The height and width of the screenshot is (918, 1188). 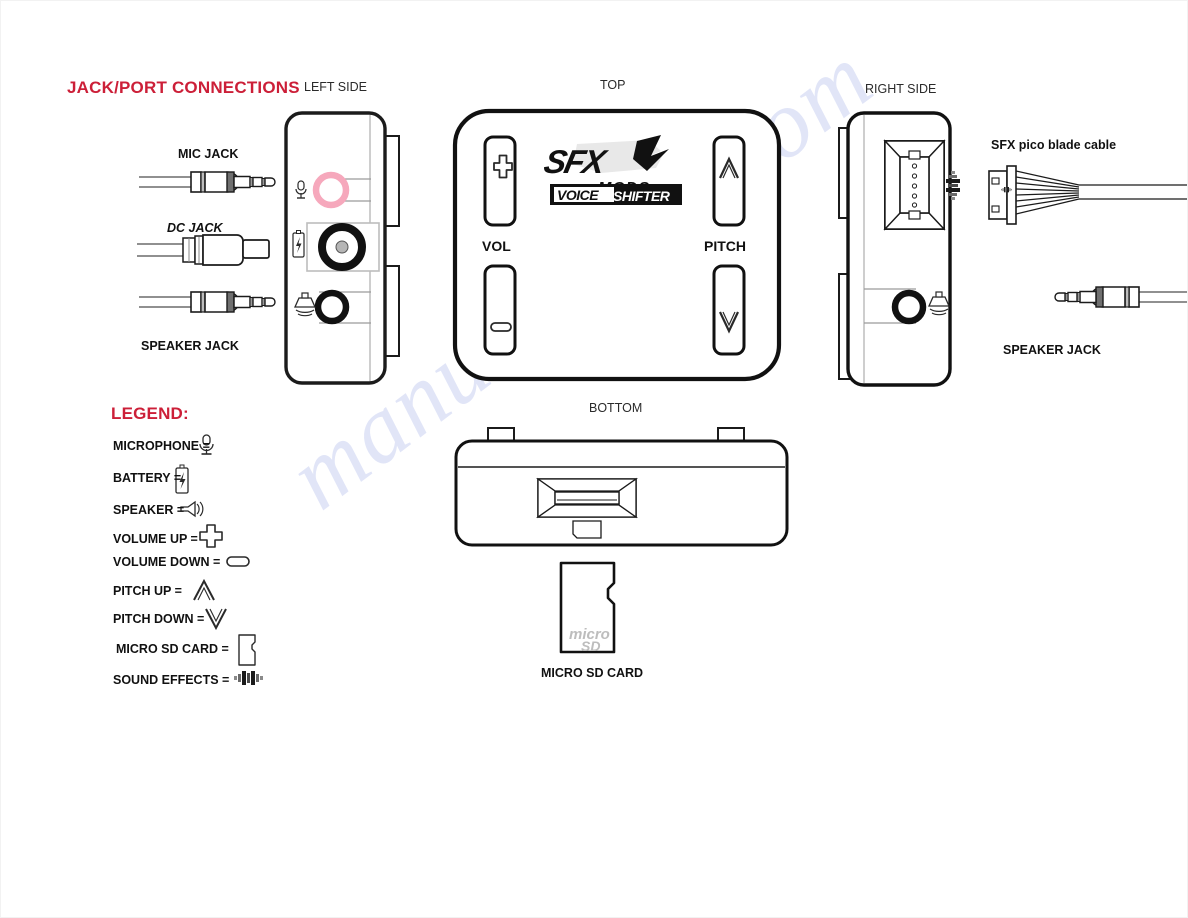 I want to click on legend-item-micro-sd: MICRO SD CARD =, so click(x=172, y=649).